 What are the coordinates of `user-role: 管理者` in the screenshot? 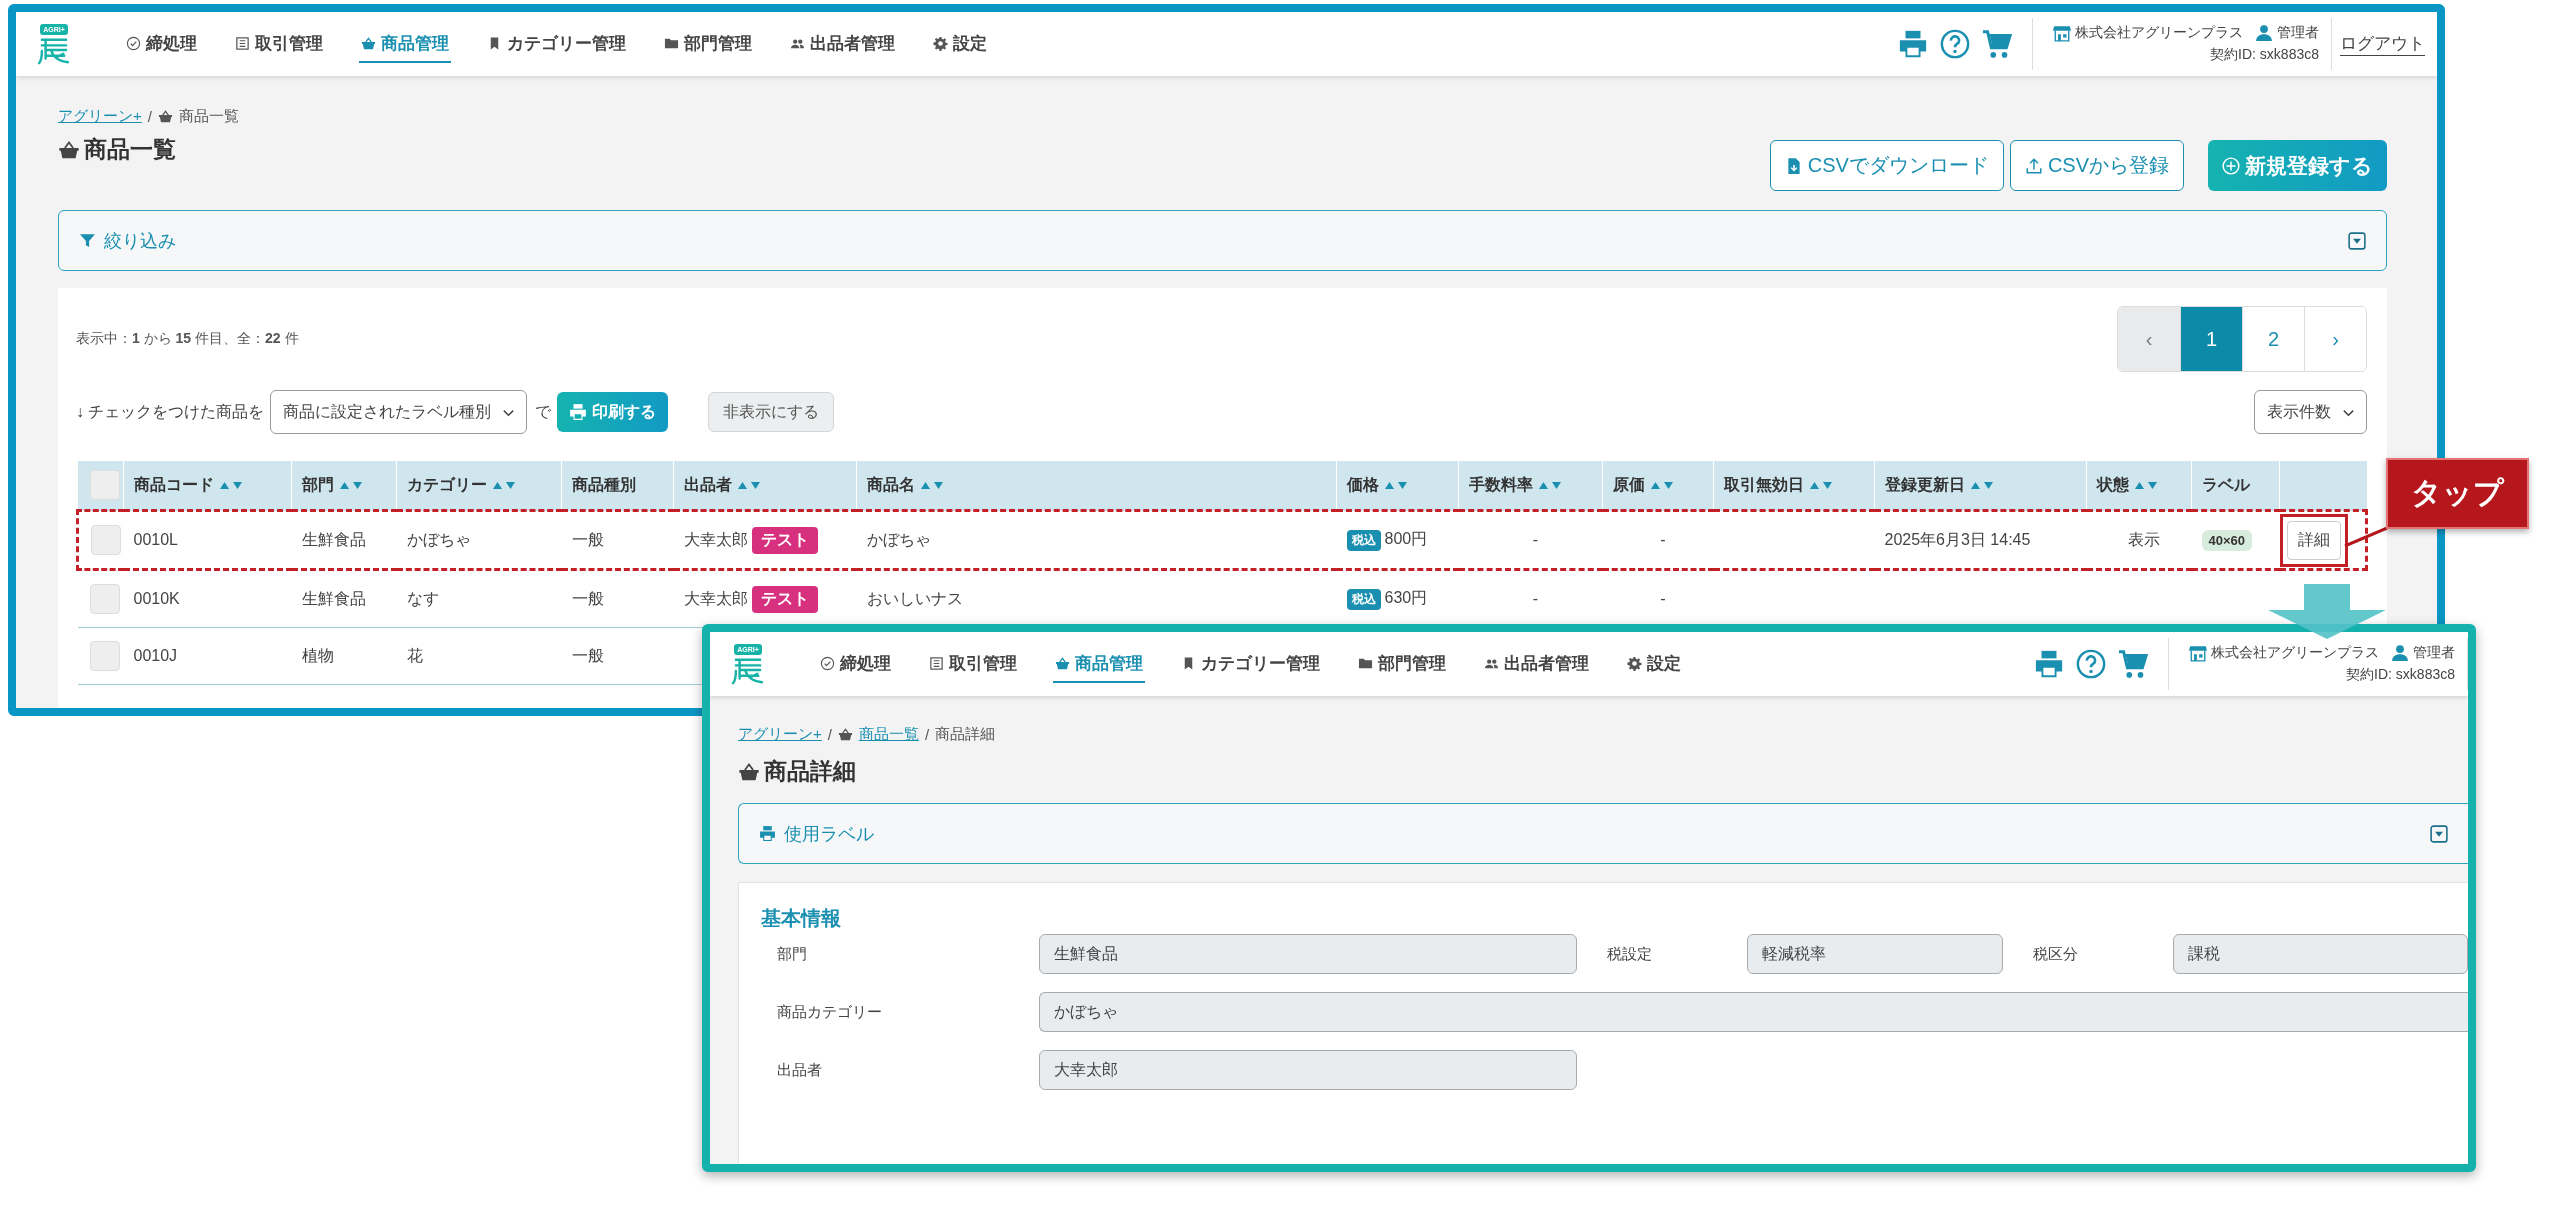 It's located at (2434, 653).